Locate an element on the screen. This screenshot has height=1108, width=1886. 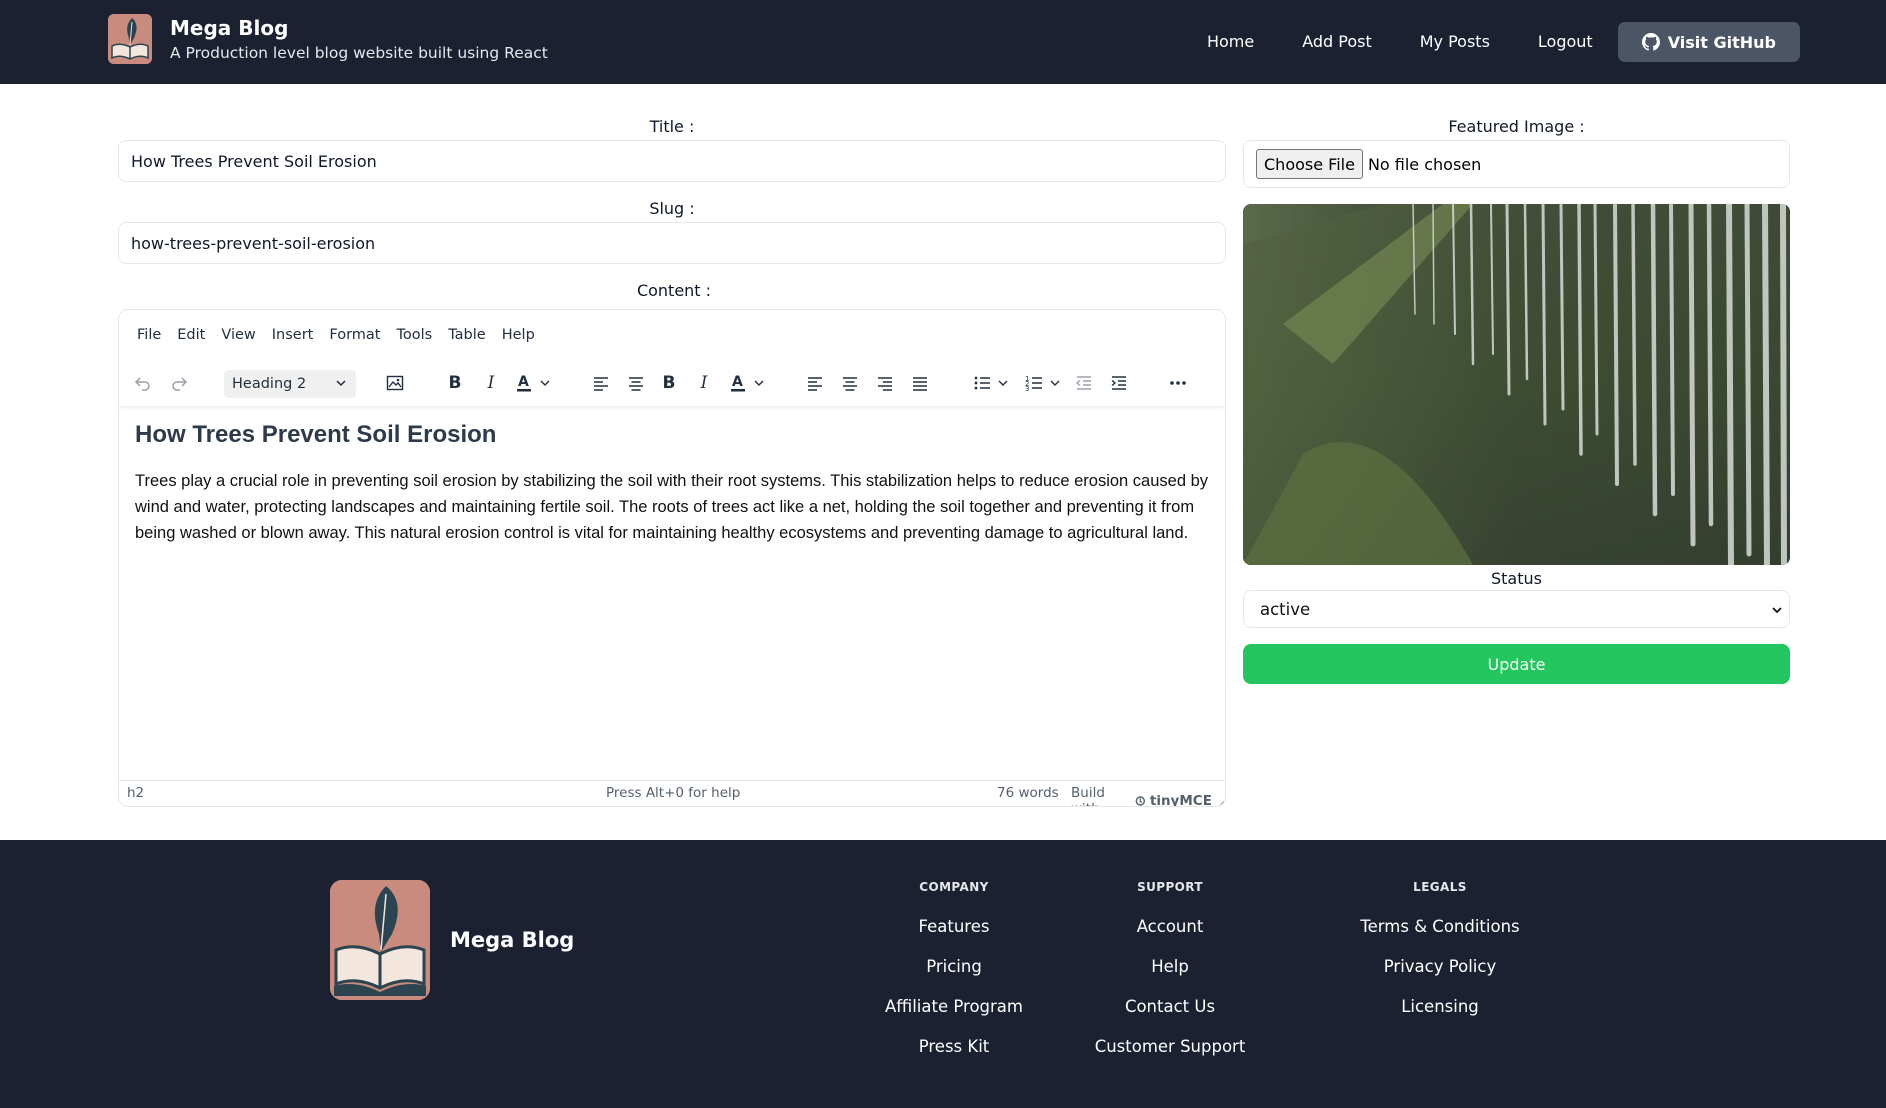
file-status: No file chosen is located at coordinates (1424, 164).